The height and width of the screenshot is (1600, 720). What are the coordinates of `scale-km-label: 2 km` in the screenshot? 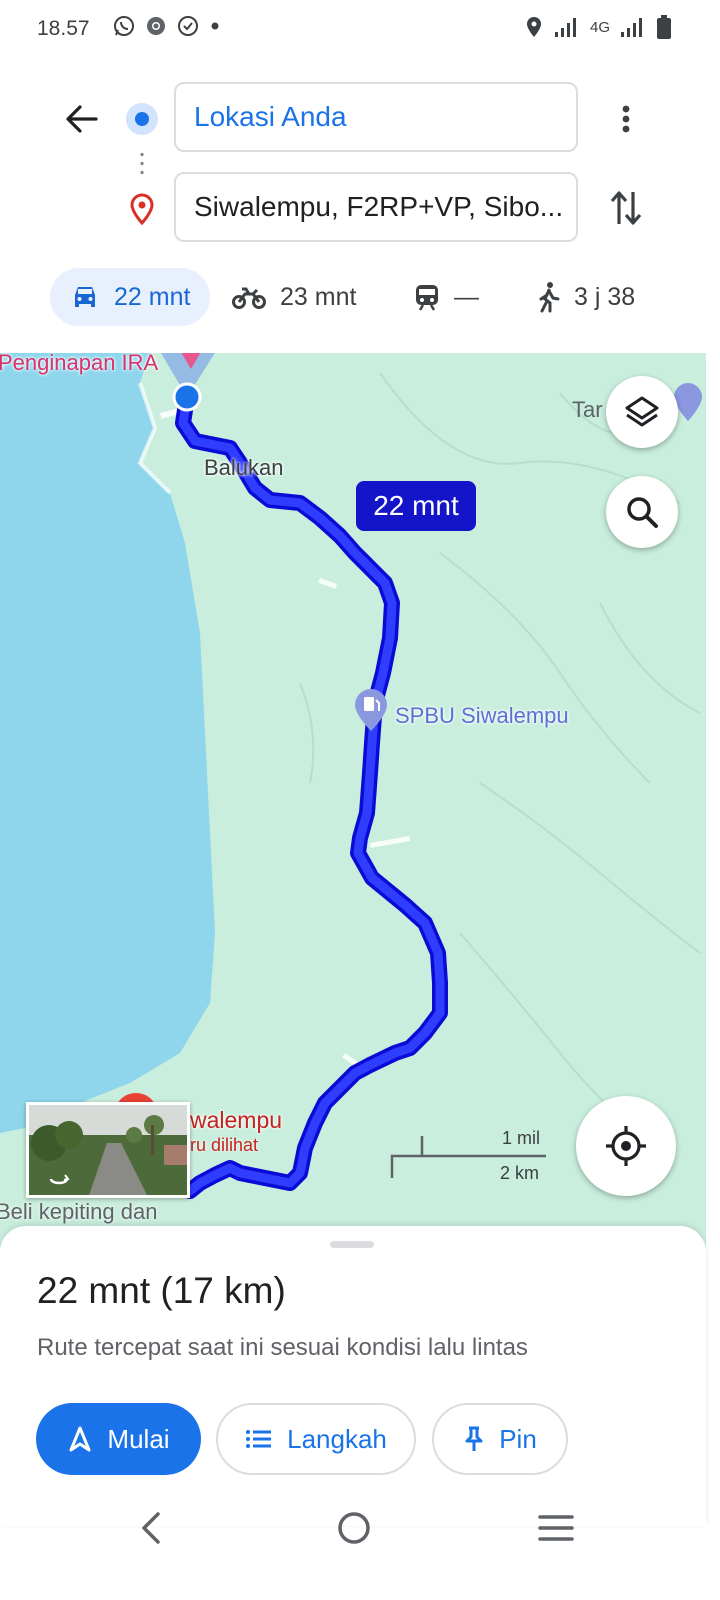 It's located at (520, 1173).